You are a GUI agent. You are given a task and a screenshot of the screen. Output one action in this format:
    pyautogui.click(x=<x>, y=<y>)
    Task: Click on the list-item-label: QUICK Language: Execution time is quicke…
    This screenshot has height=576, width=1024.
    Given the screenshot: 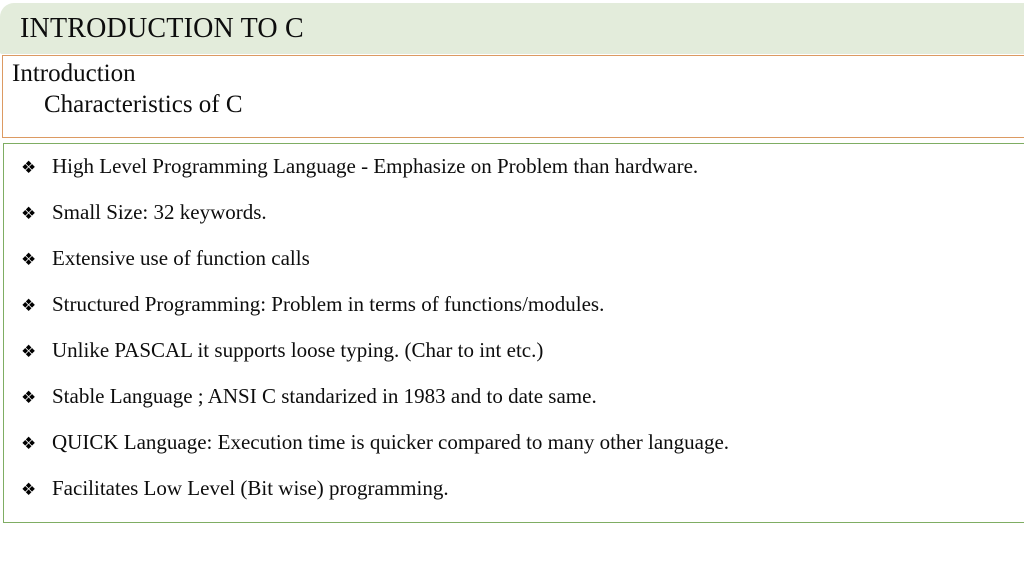 What is the action you would take?
    pyautogui.click(x=391, y=442)
    